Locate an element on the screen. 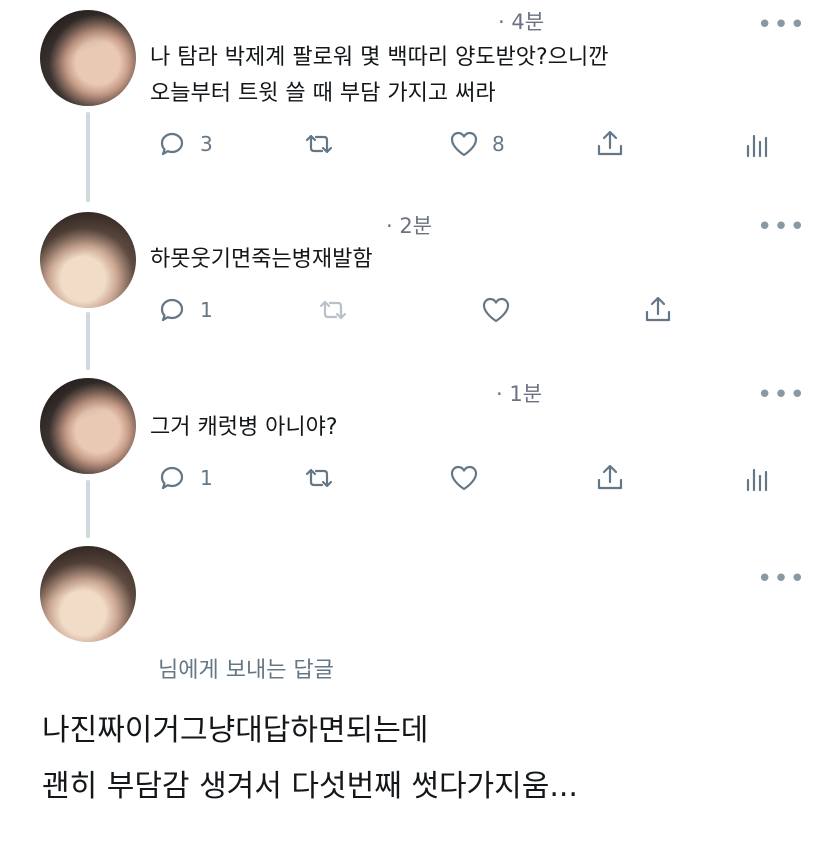 This screenshot has height=841, width=815. reply-button: 3 is located at coordinates (184, 144).